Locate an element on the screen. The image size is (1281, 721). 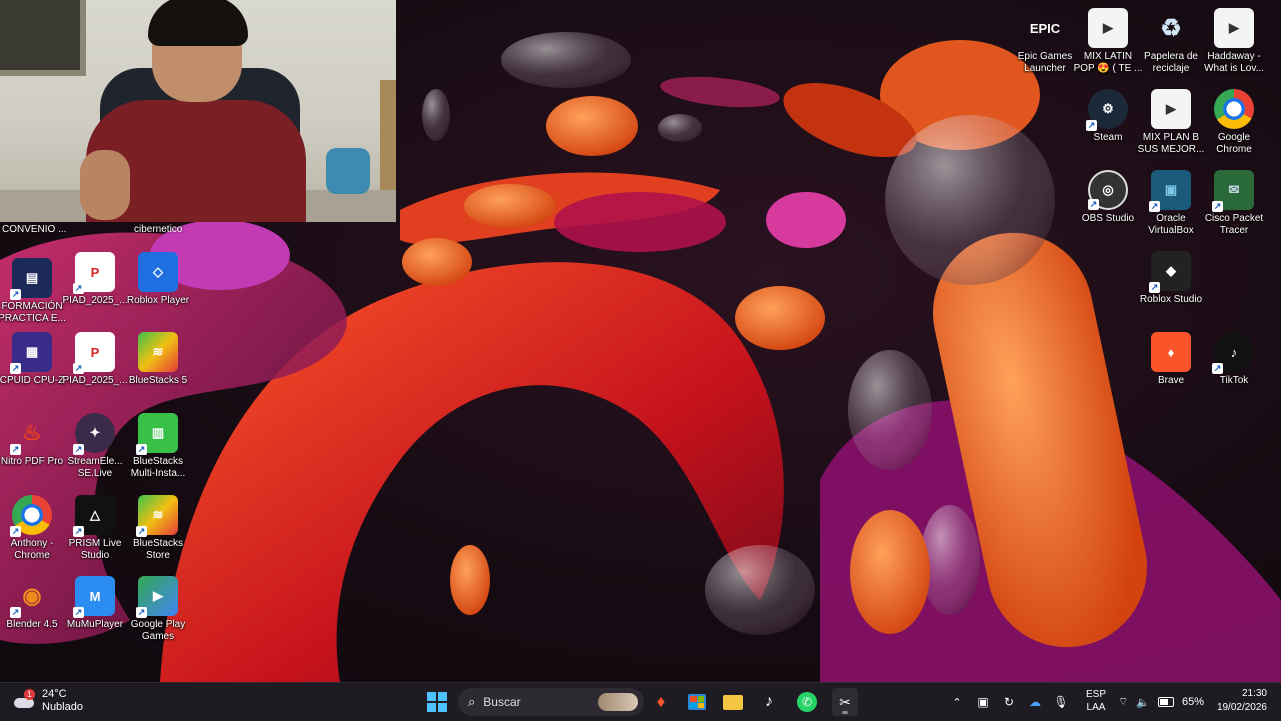
desktop-icon-label: Roblox Player is located at coordinates (158, 300).